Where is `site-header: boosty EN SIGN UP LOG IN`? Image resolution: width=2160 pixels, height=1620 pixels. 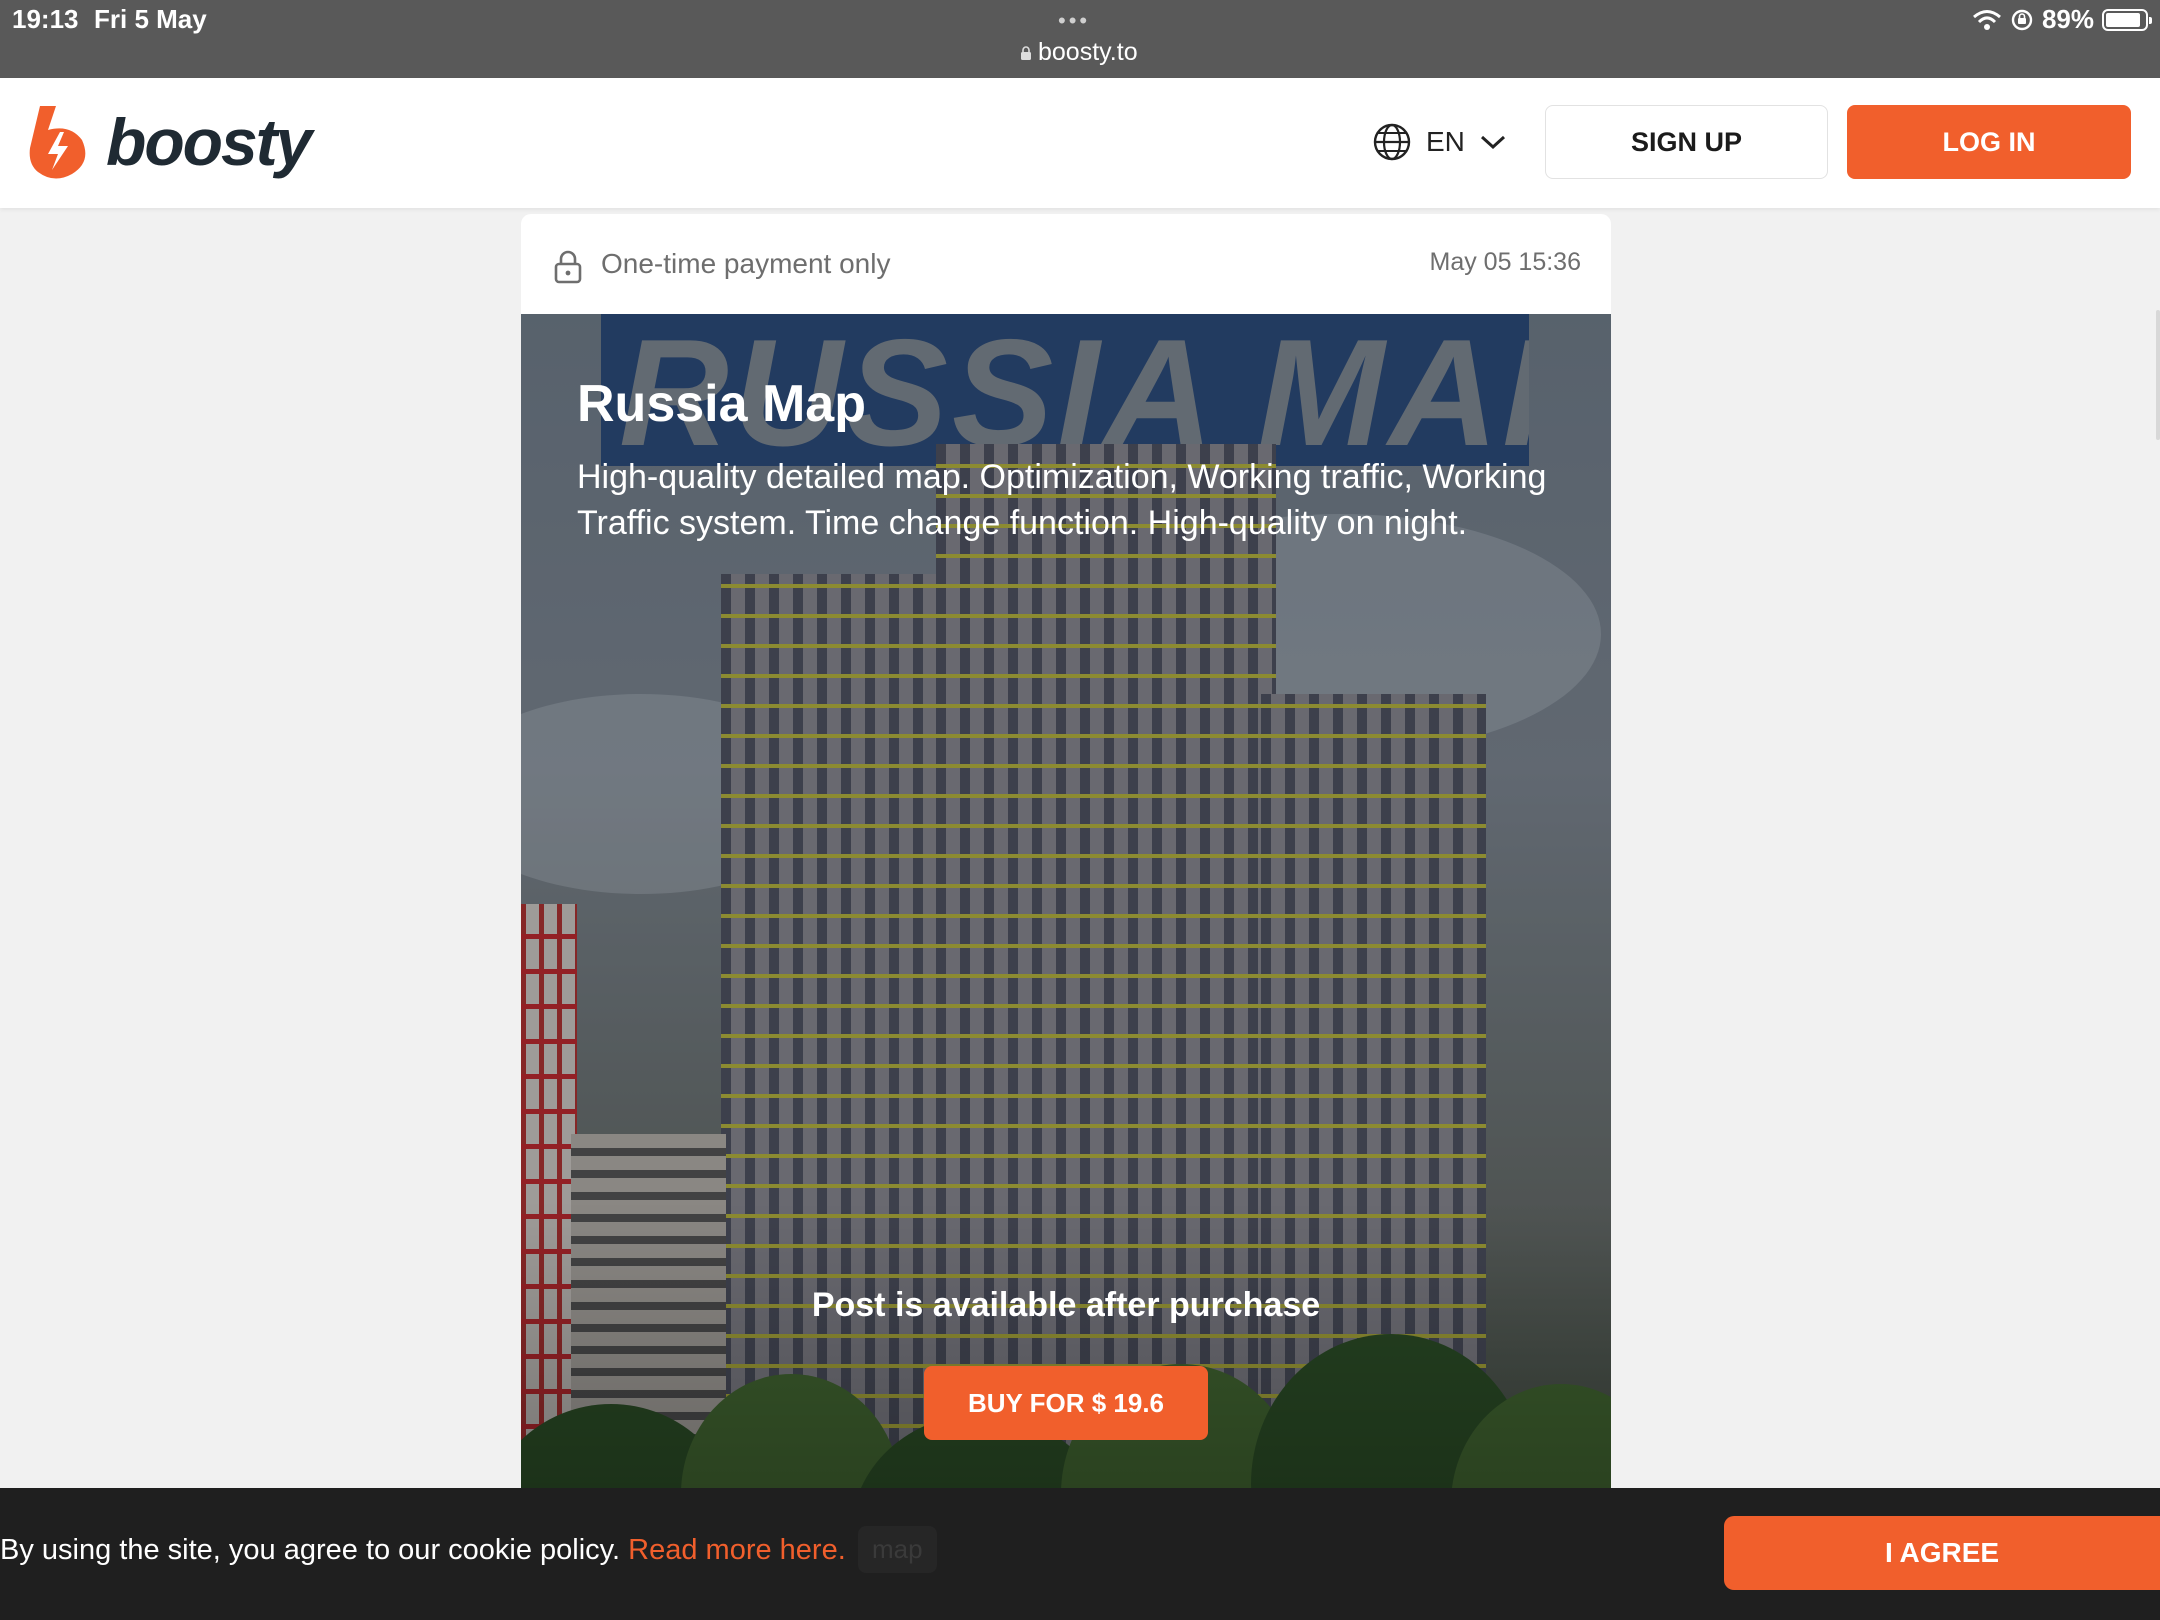 site-header: boosty EN SIGN UP LOG IN is located at coordinates (1080, 143).